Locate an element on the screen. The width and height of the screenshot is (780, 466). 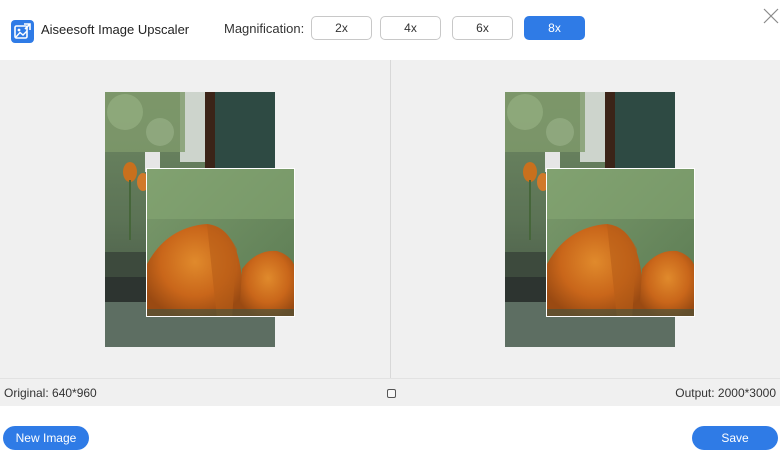
app-title: Aiseesoft Image Upscaler is located at coordinates (115, 29).